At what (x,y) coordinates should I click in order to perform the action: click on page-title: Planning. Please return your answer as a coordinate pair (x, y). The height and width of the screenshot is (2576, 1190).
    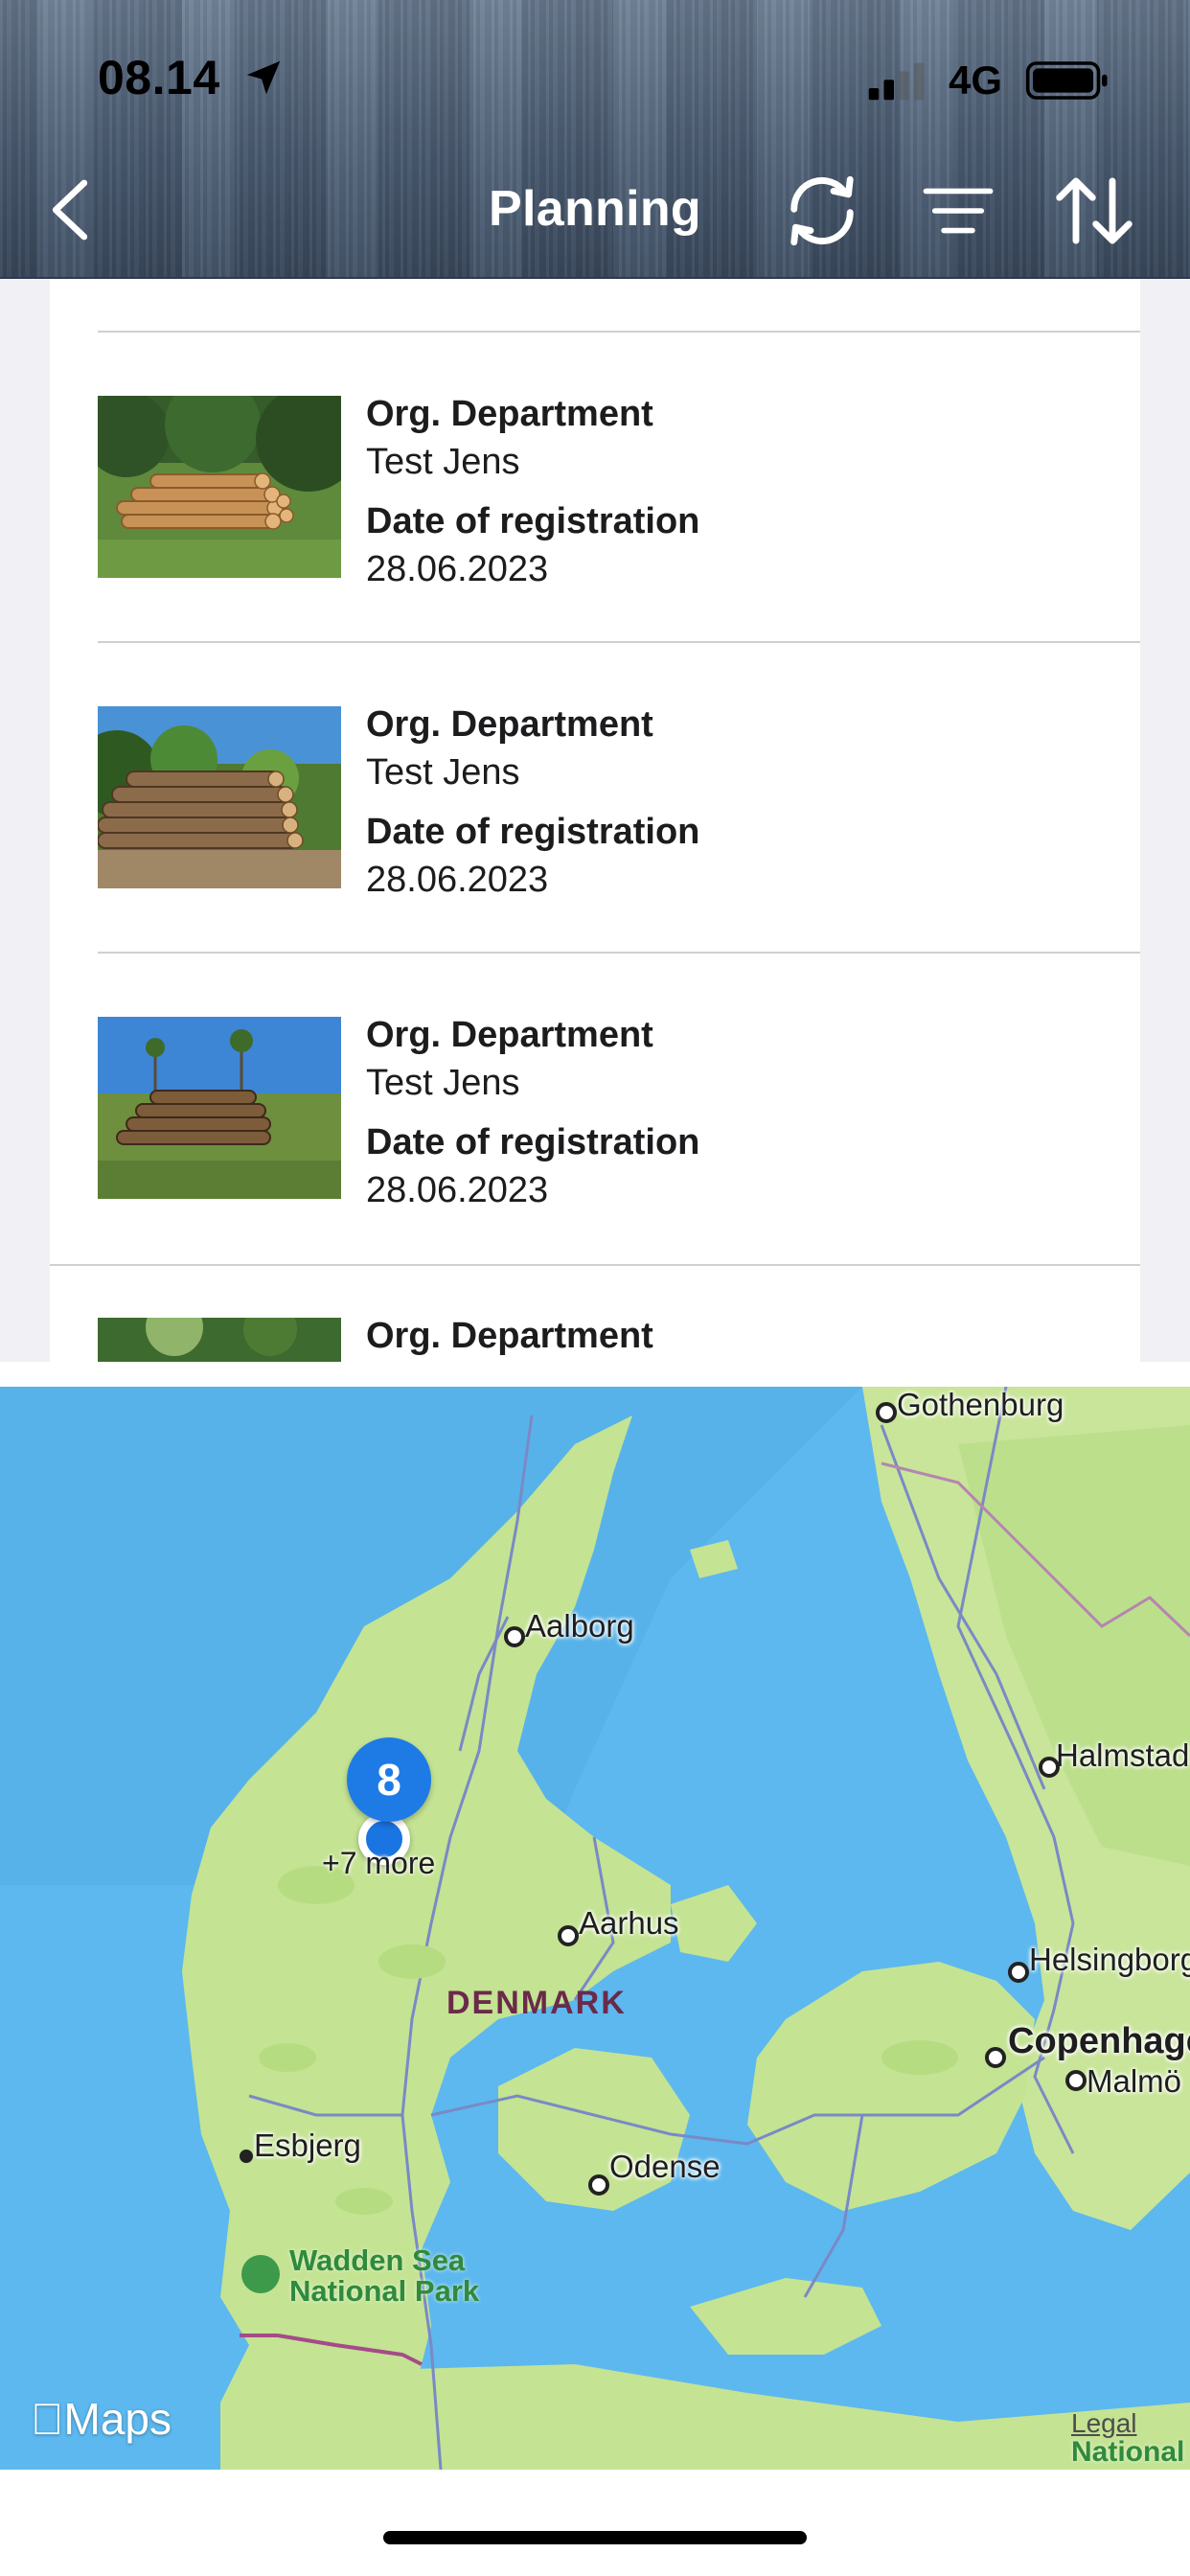
    Looking at the image, I should click on (595, 209).